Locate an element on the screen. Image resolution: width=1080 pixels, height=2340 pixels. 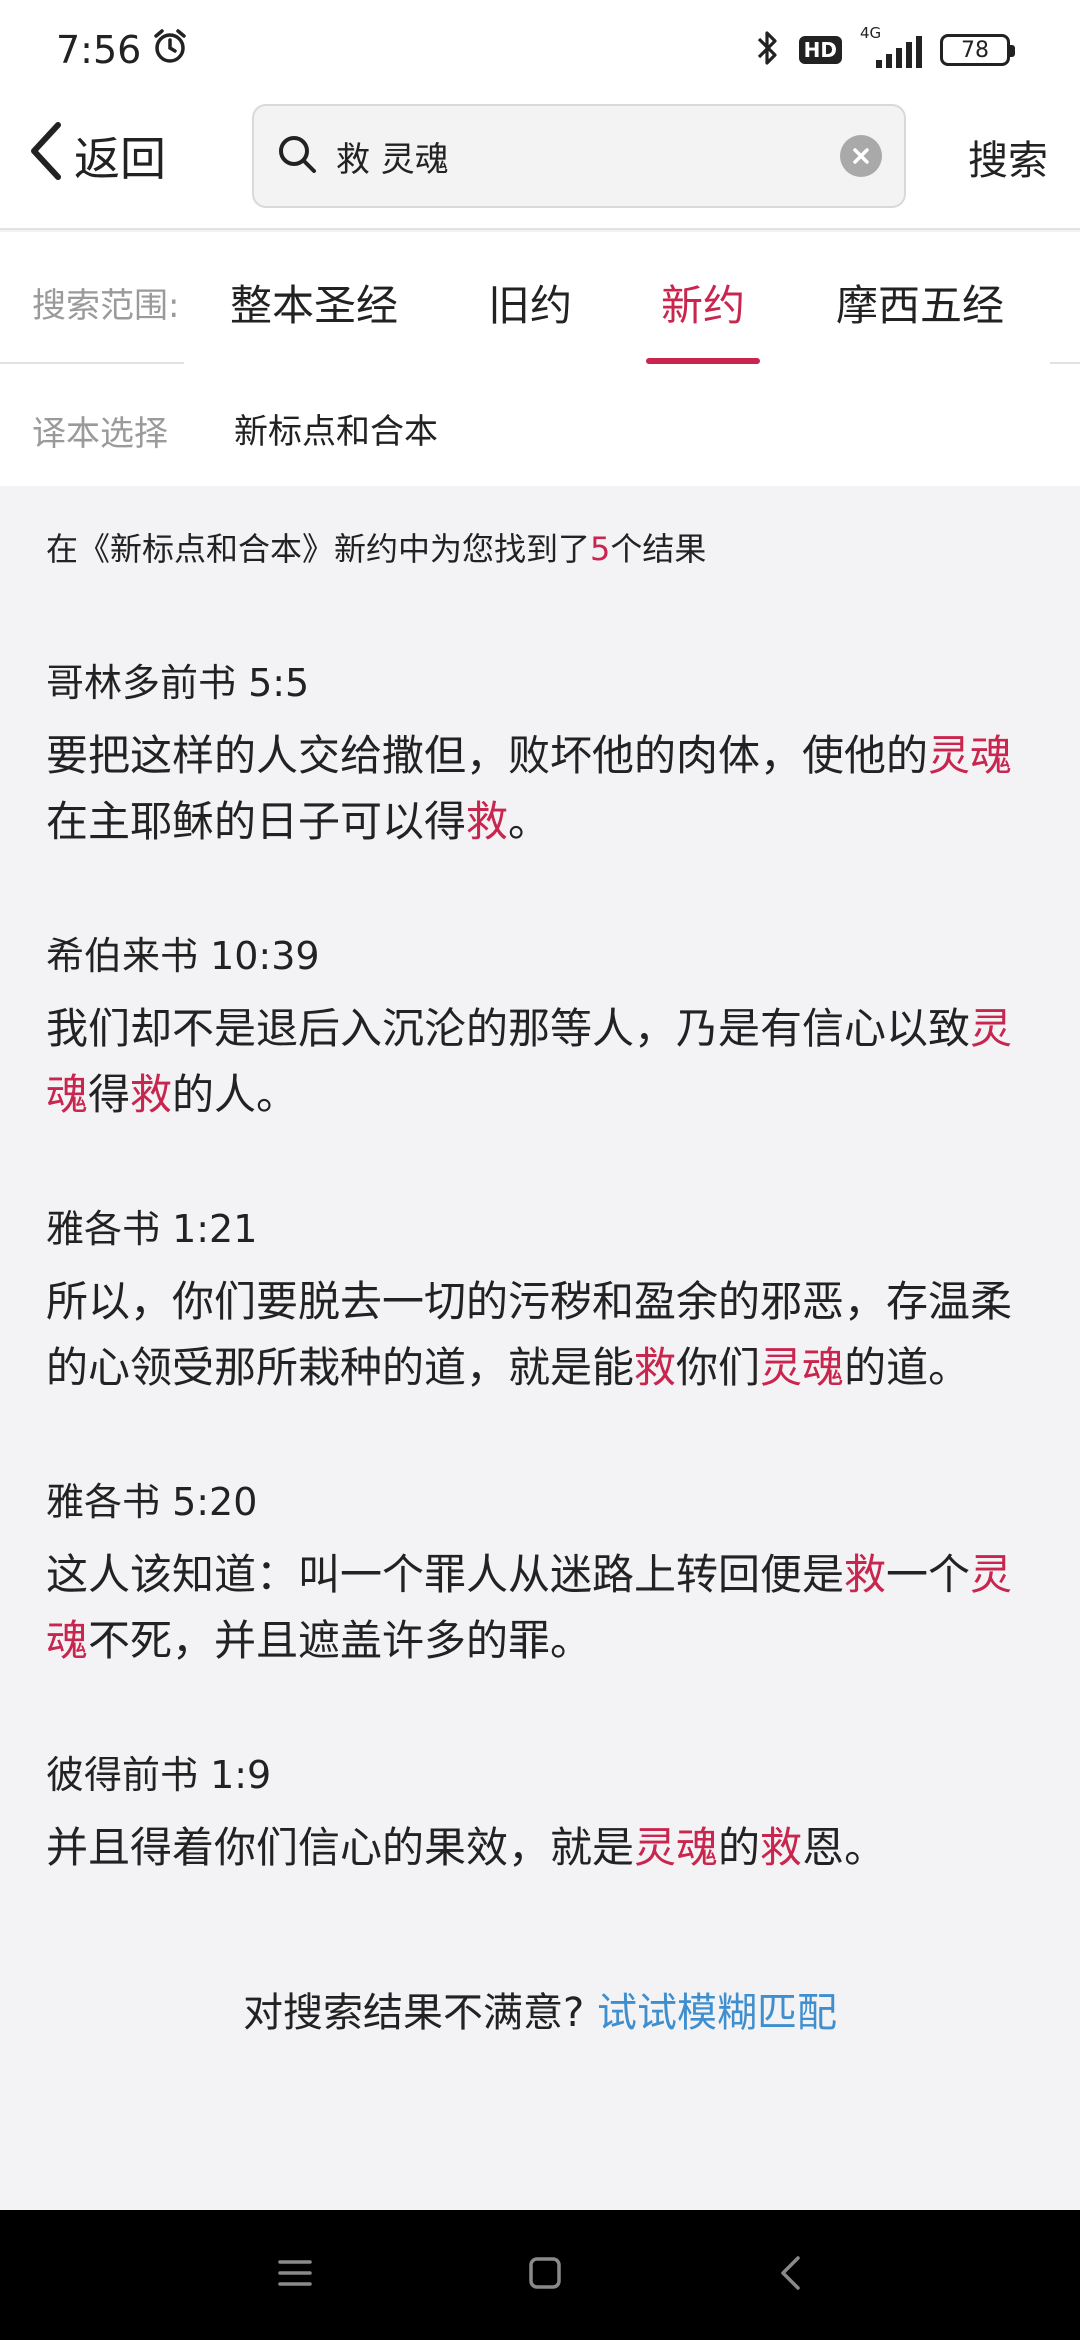
search-input is located at coordinates (588, 156).